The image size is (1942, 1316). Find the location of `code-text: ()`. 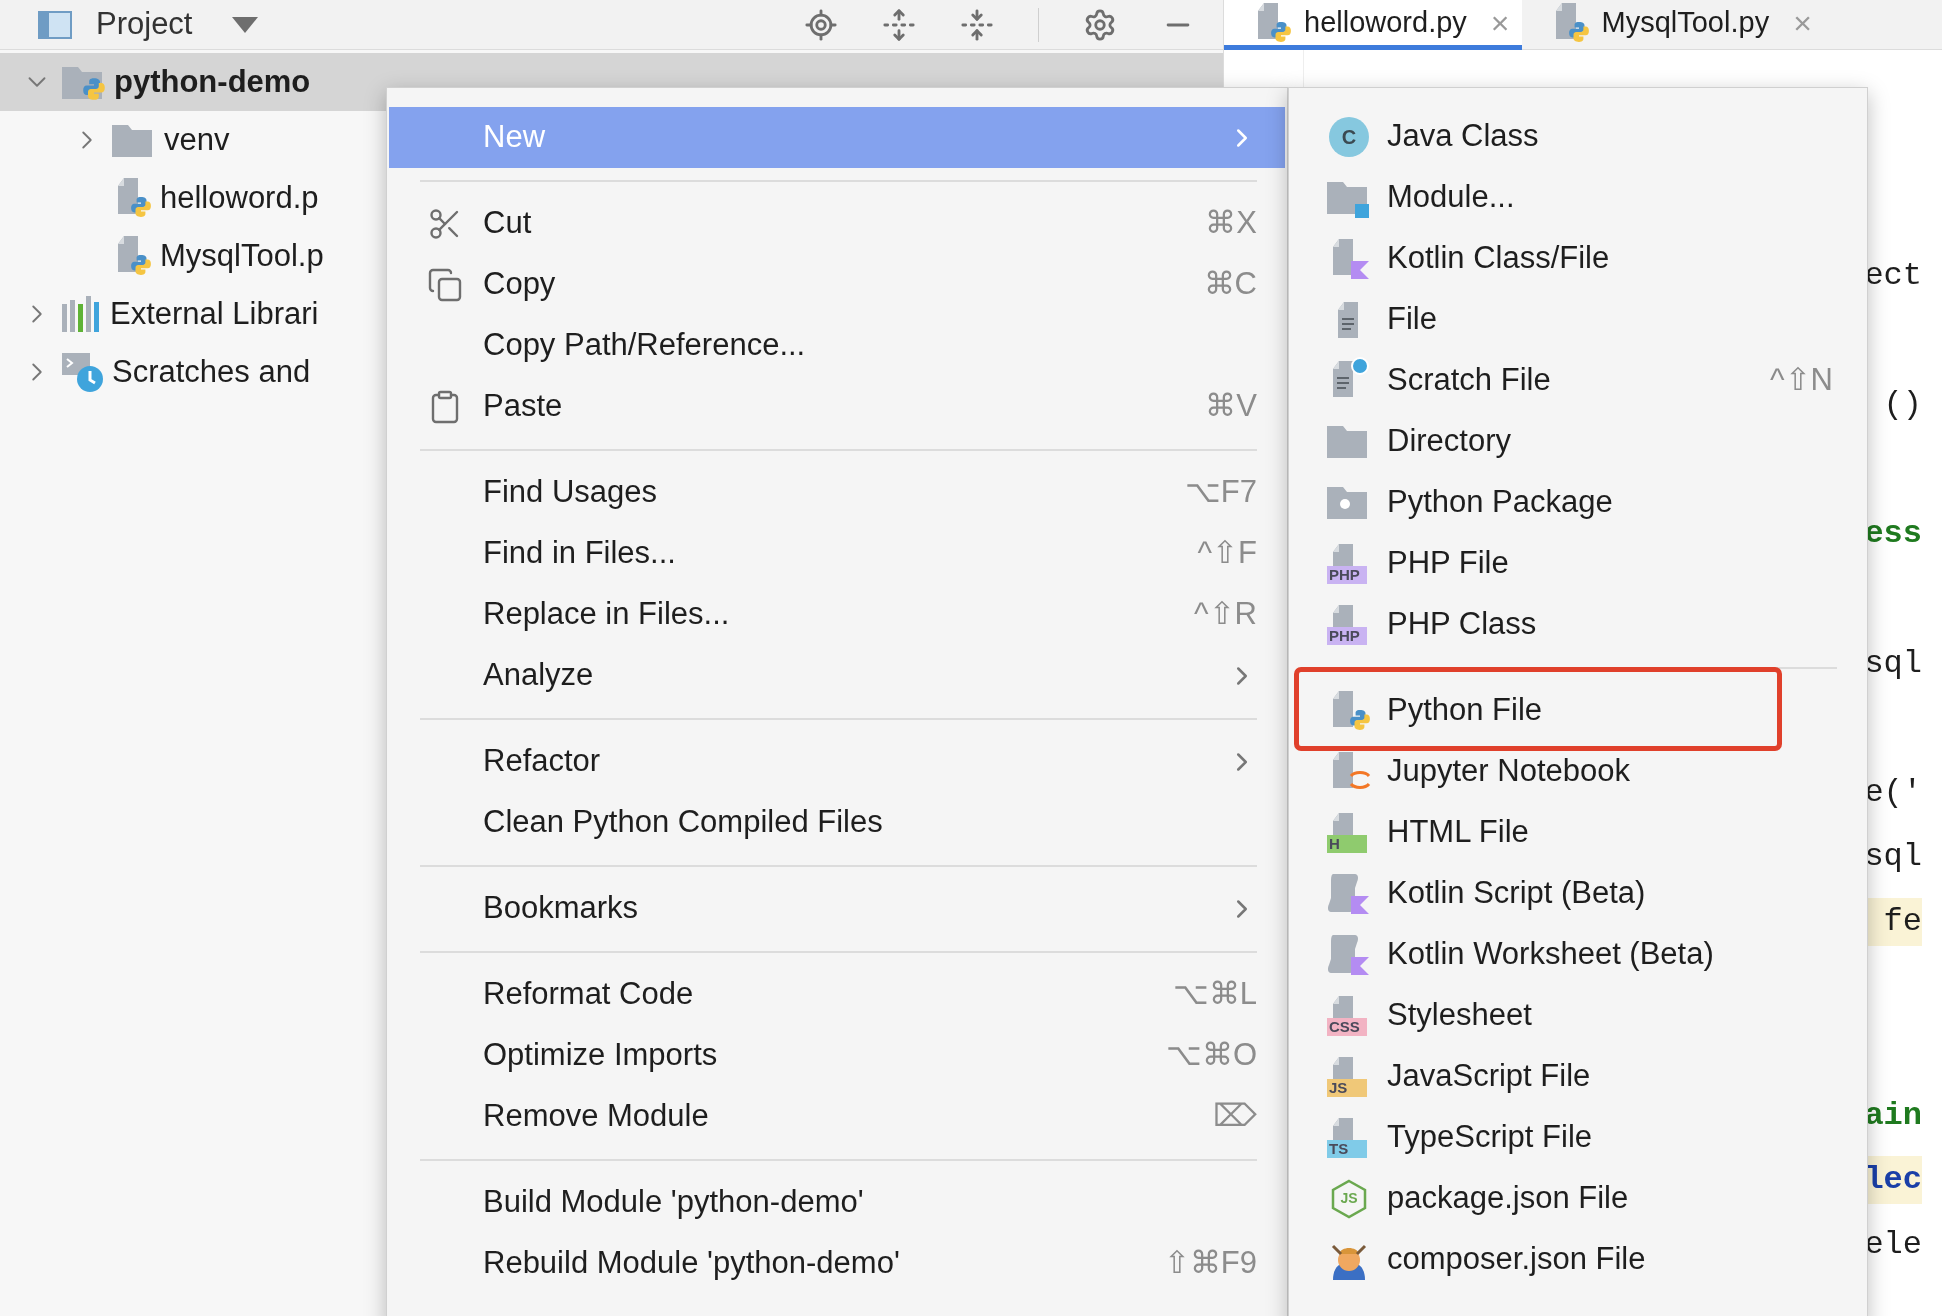

code-text: () is located at coordinates (1902, 405).